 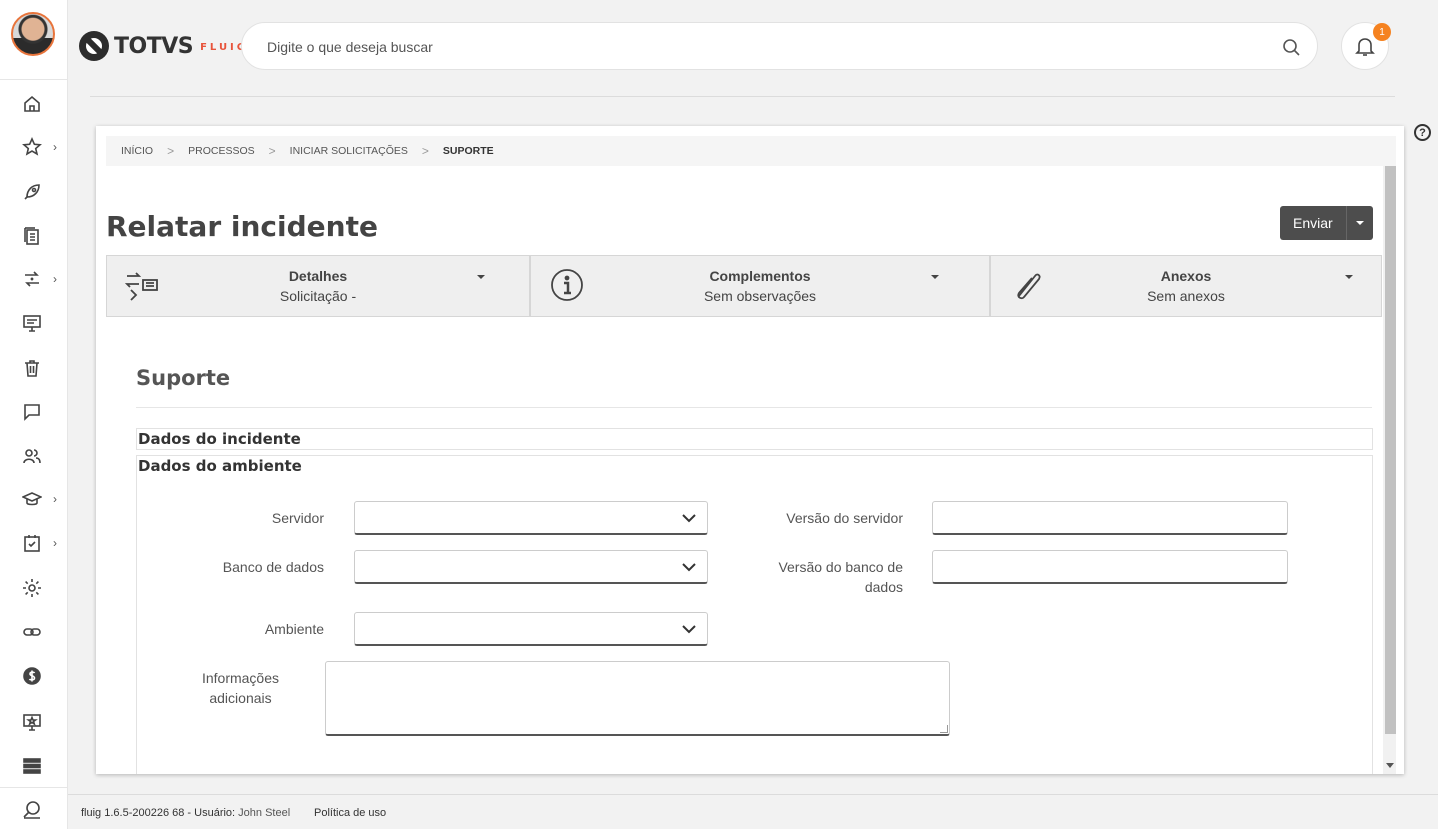 I want to click on footer-user: John Steel, so click(x=264, y=813).